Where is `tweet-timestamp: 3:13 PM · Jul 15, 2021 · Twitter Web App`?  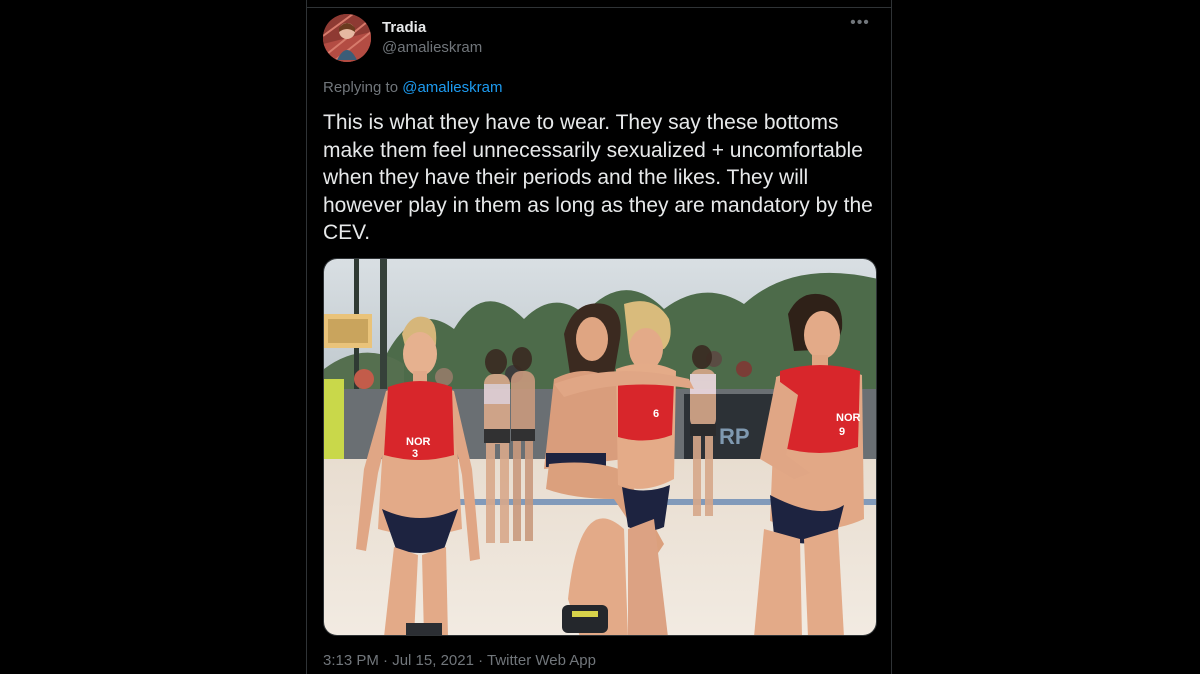 tweet-timestamp: 3:13 PM · Jul 15, 2021 · Twitter Web App is located at coordinates (459, 660).